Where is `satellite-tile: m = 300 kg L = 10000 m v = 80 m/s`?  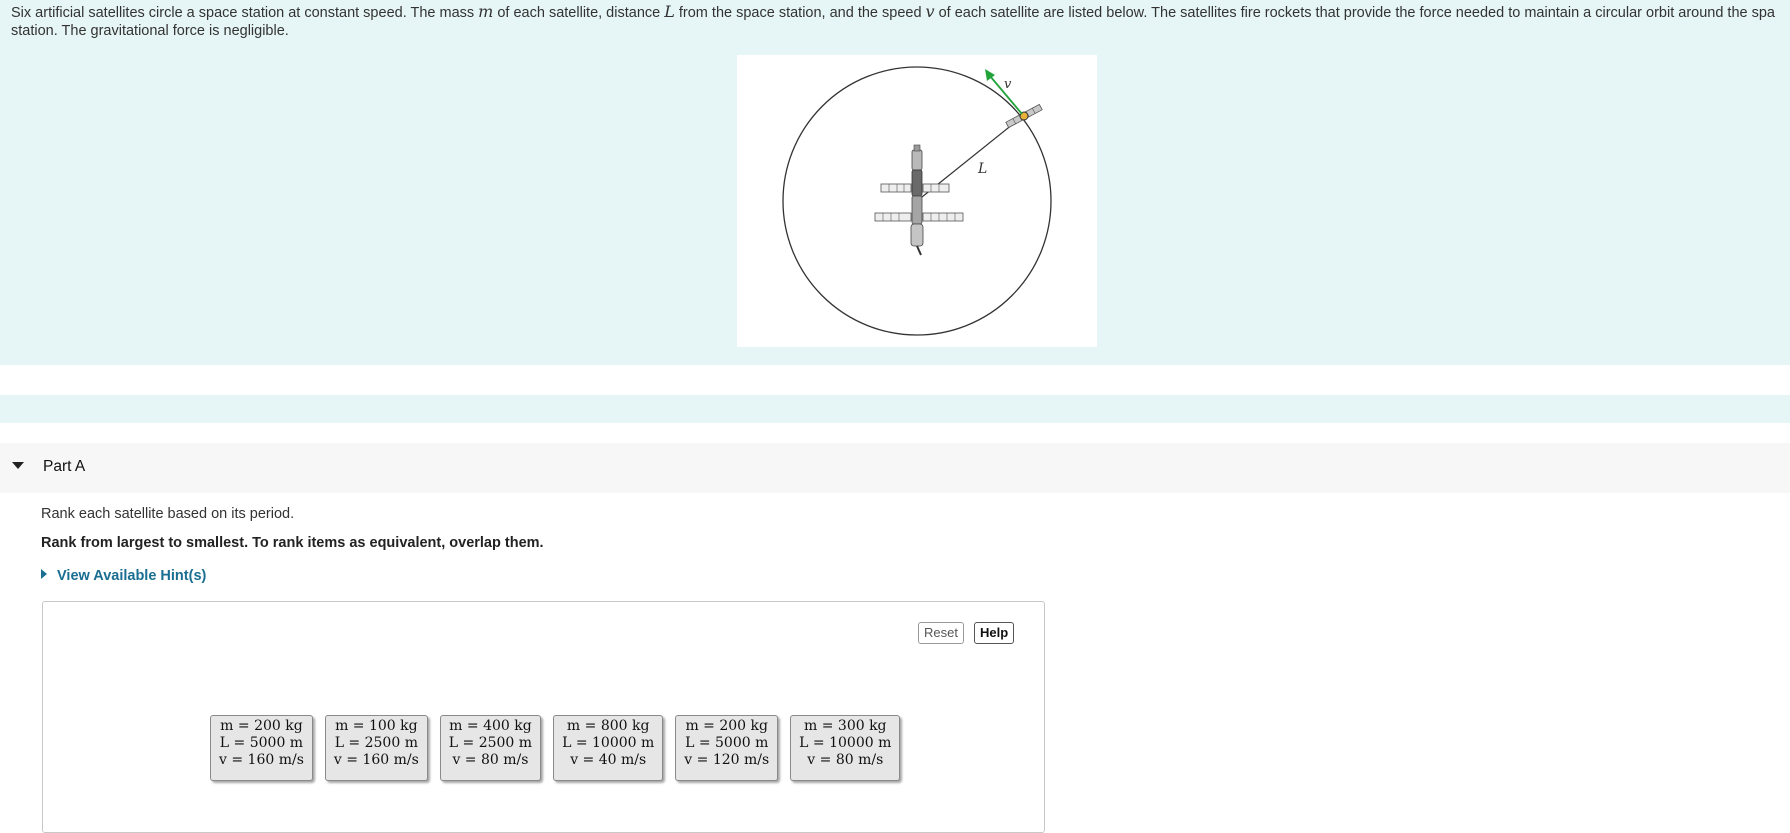 satellite-tile: m = 300 kg L = 10000 m v = 80 m/s is located at coordinates (845, 748).